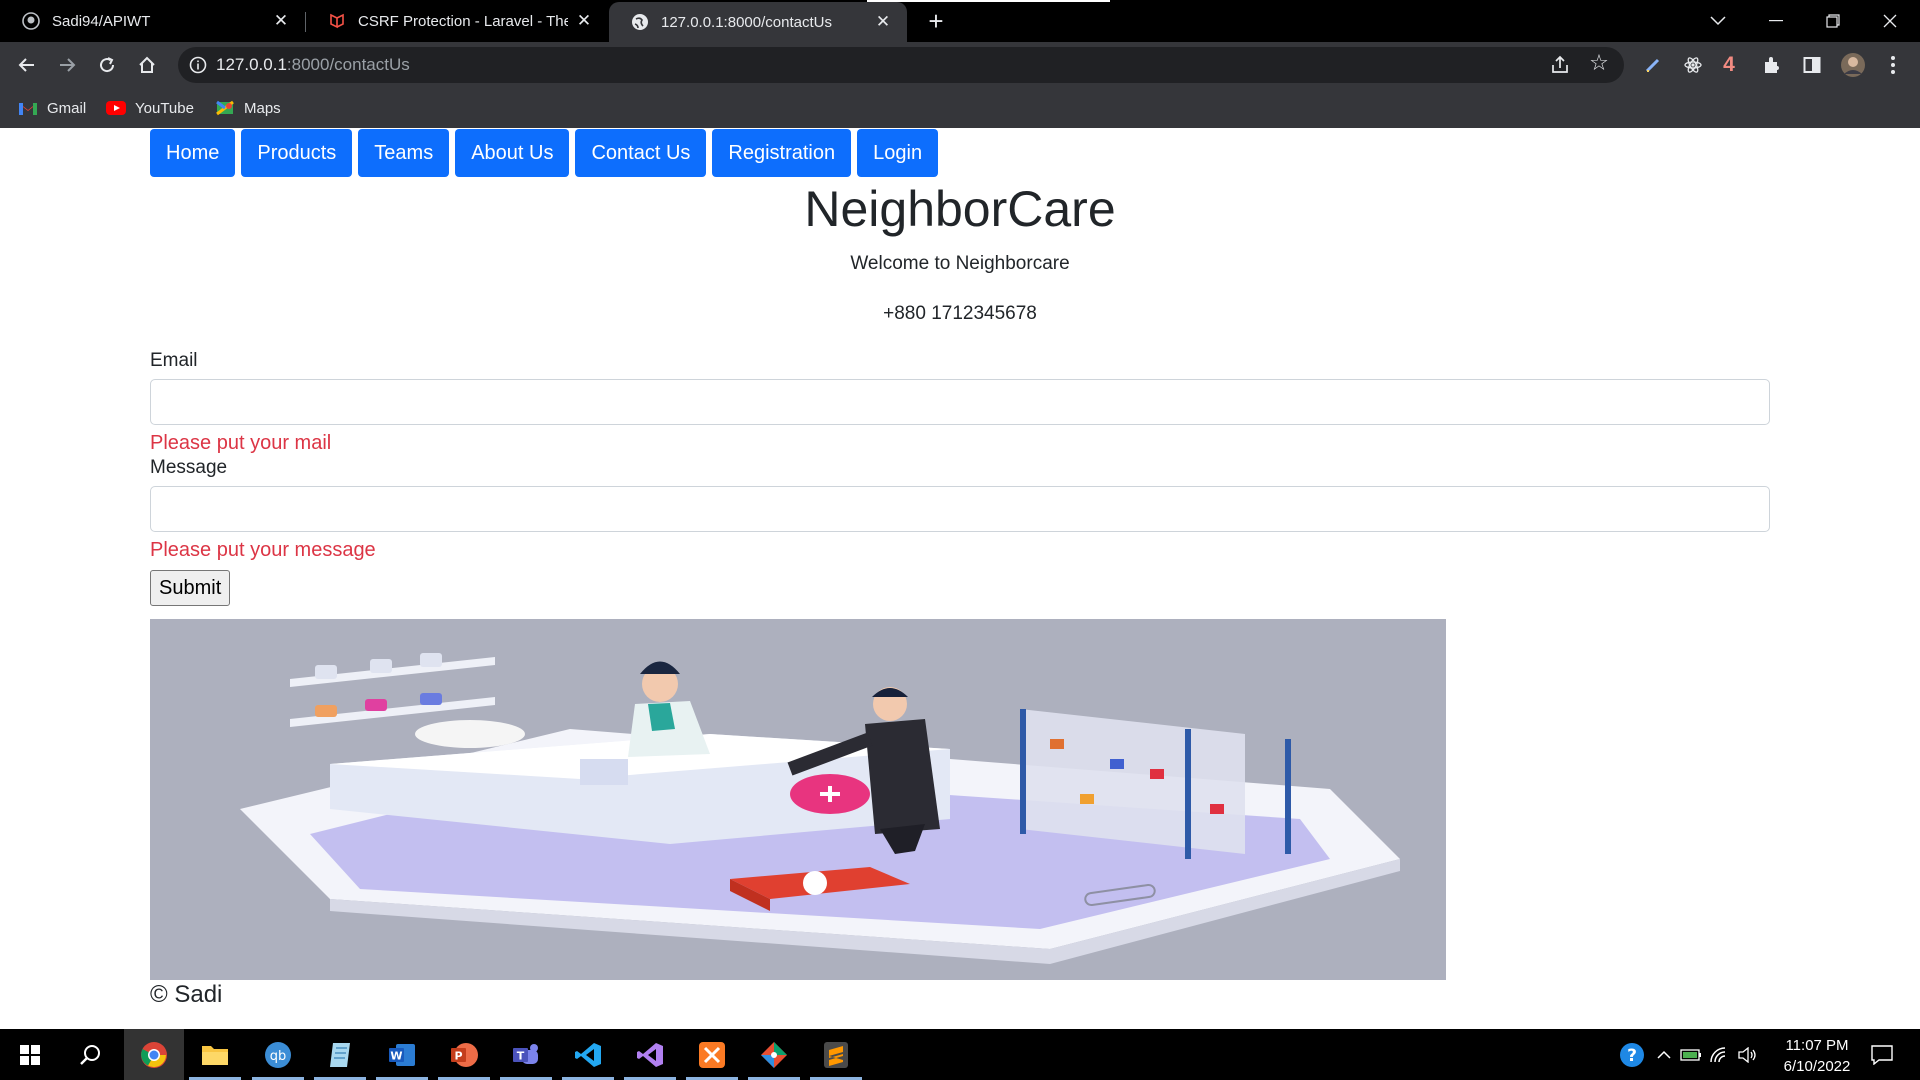 This screenshot has width=1920, height=1080. Describe the element at coordinates (31, 21) in the screenshot. I see `github-icon` at that location.